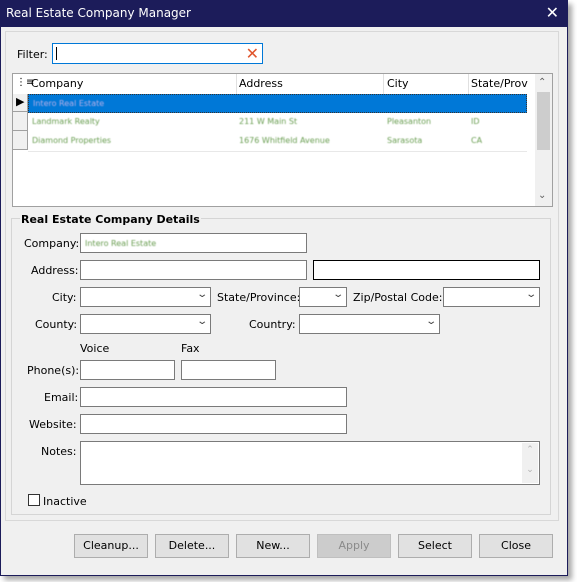 The height and width of the screenshot is (582, 577). Describe the element at coordinates (121, 243) in the screenshot. I see `company-field-value: Intero Real Estate` at that location.